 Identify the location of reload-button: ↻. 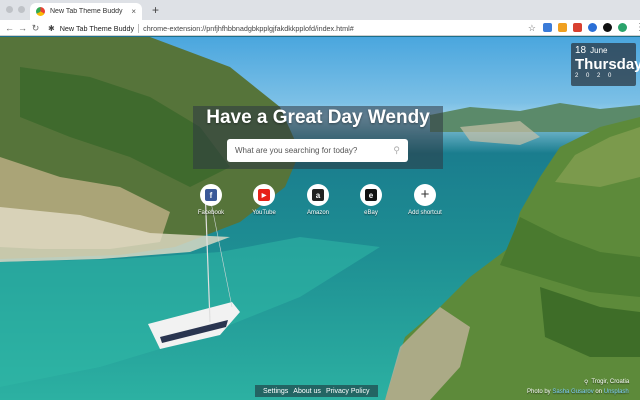
(35, 28).